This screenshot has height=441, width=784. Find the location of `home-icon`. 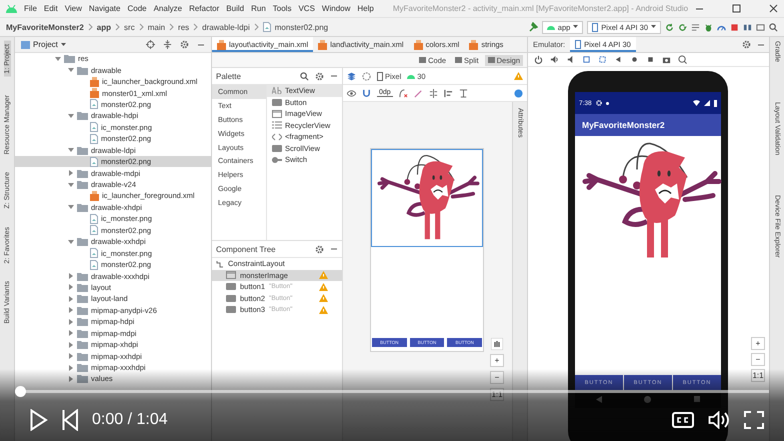

home-icon is located at coordinates (634, 59).